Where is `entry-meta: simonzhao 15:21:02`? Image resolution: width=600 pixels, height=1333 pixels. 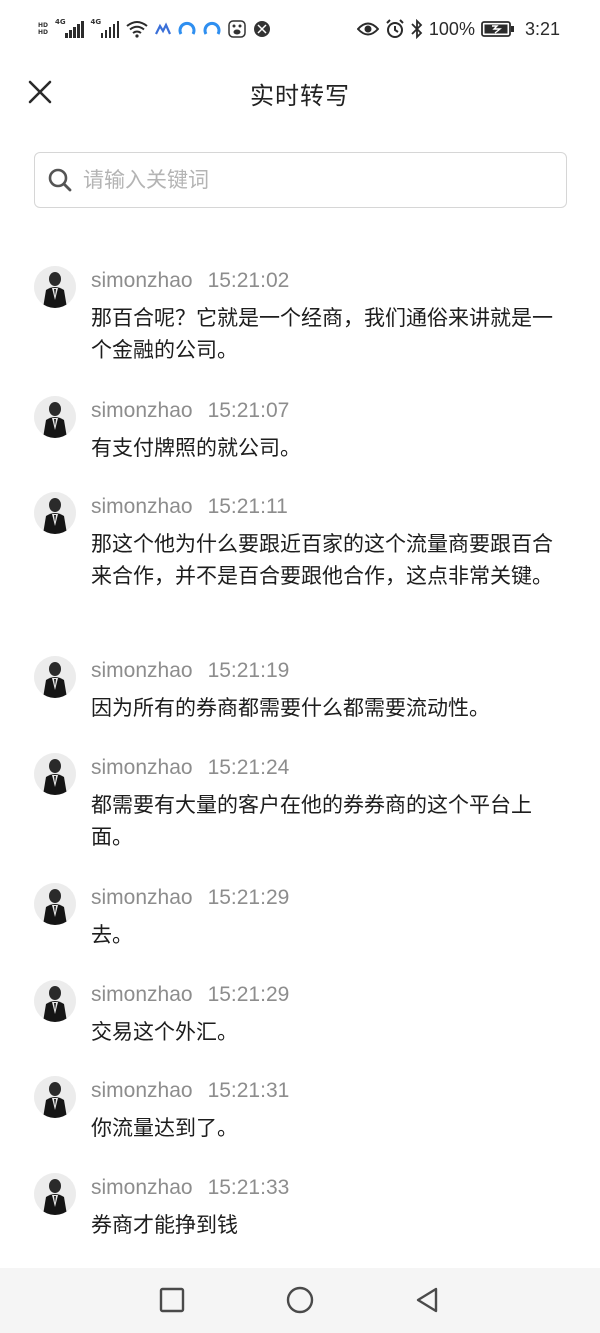
entry-meta: simonzhao 15:21:02 is located at coordinates (190, 281).